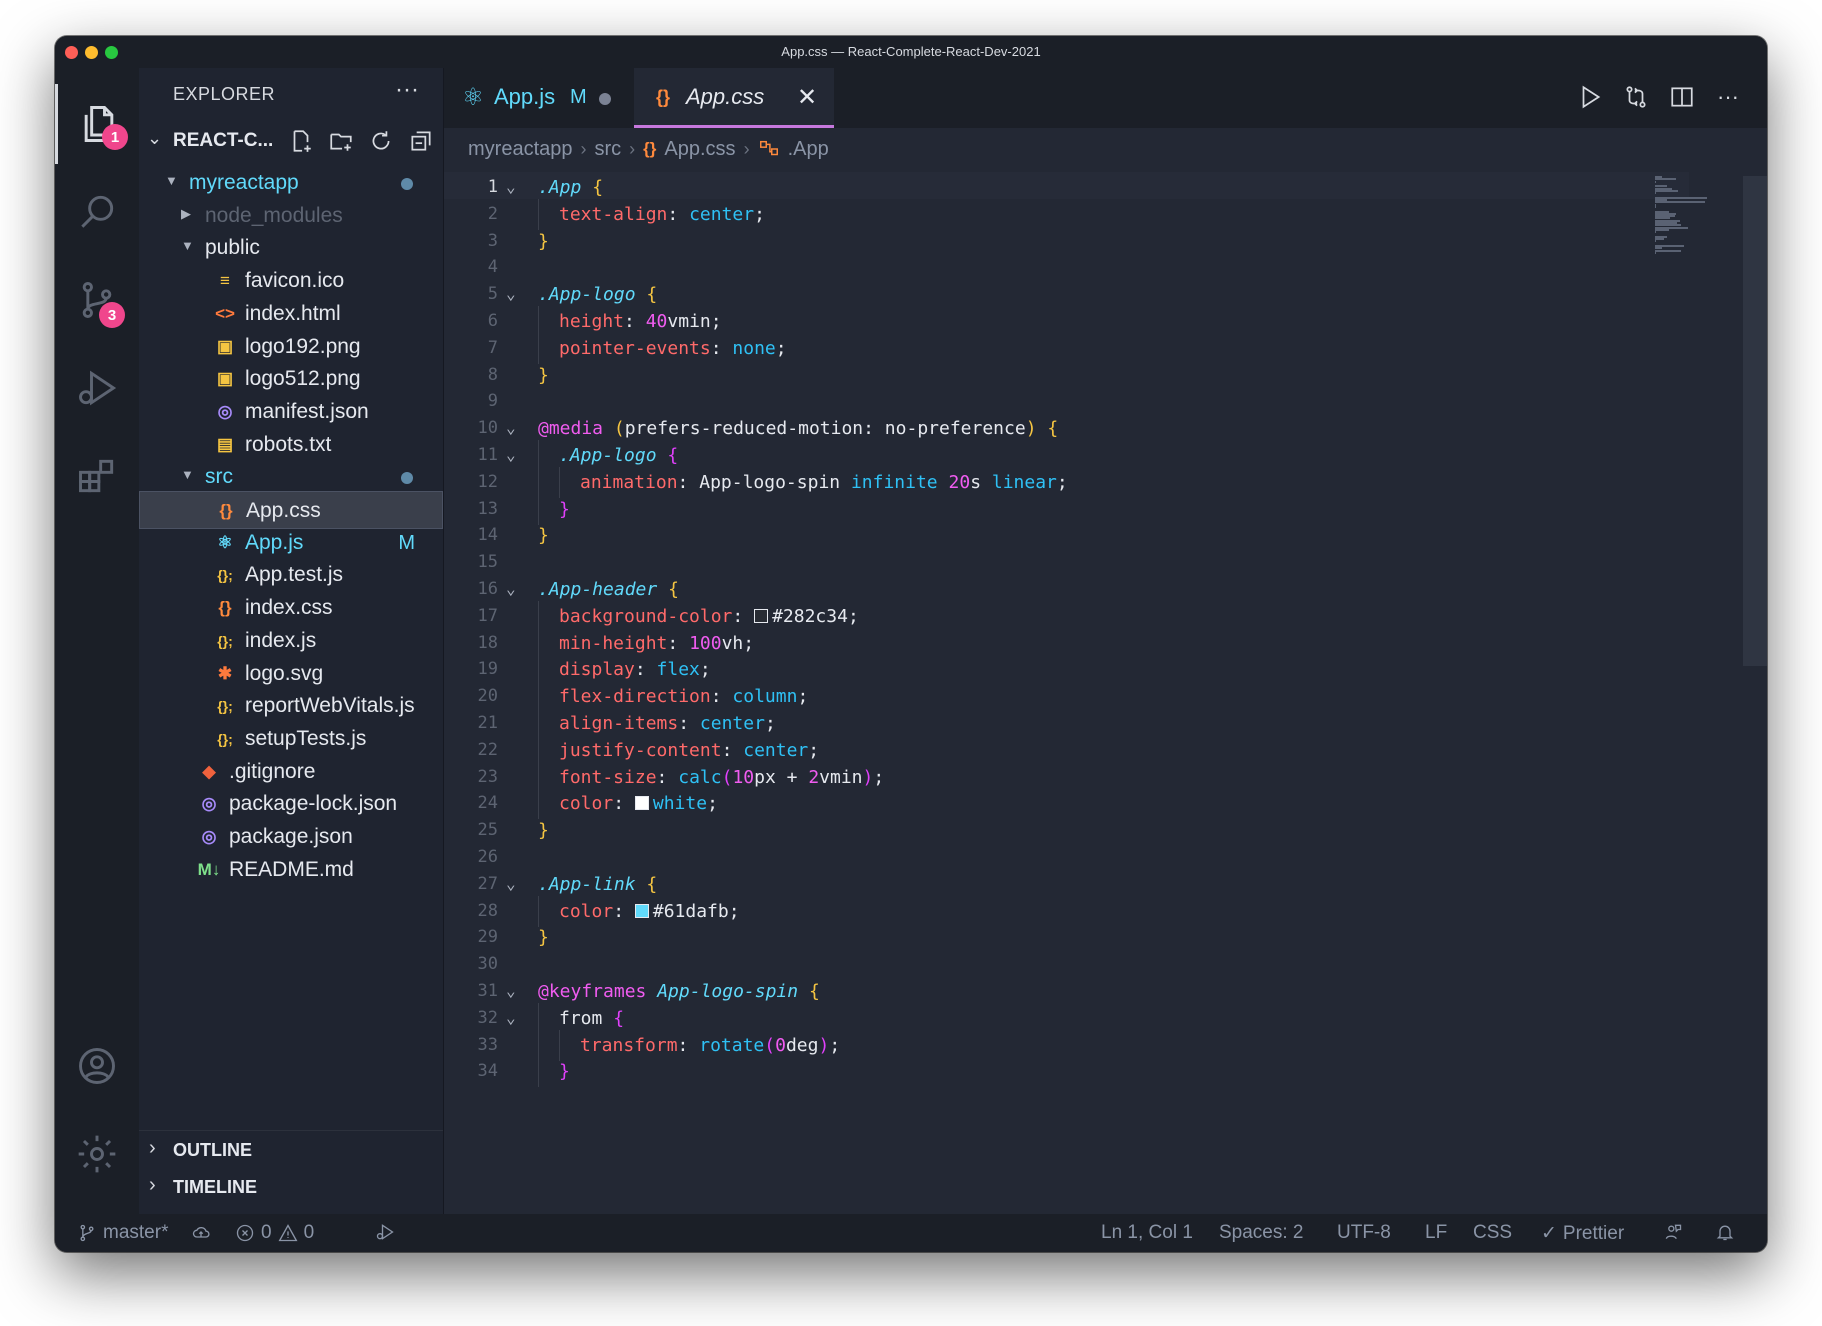 The width and height of the screenshot is (1822, 1326). I want to click on code-line: 21 align-items: center;, so click(1066, 723).